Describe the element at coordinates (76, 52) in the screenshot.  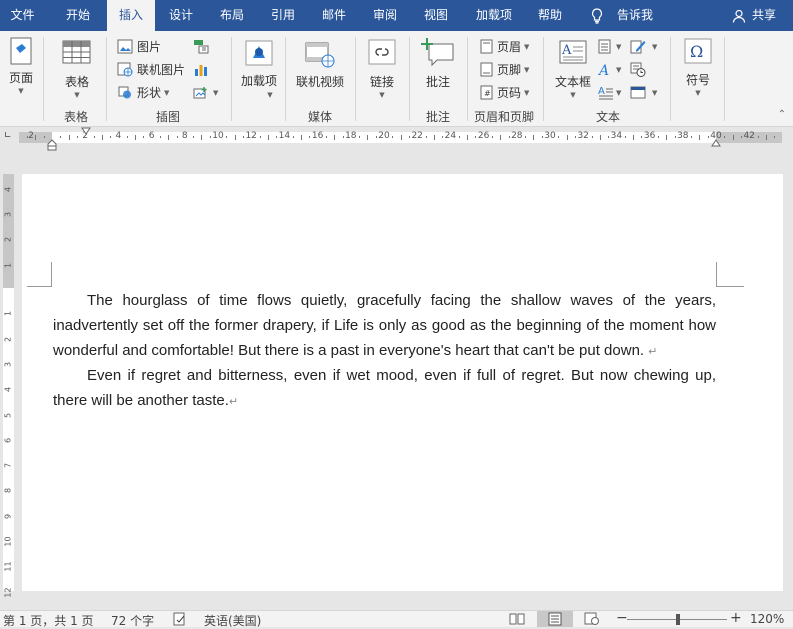
I see `table-icon` at that location.